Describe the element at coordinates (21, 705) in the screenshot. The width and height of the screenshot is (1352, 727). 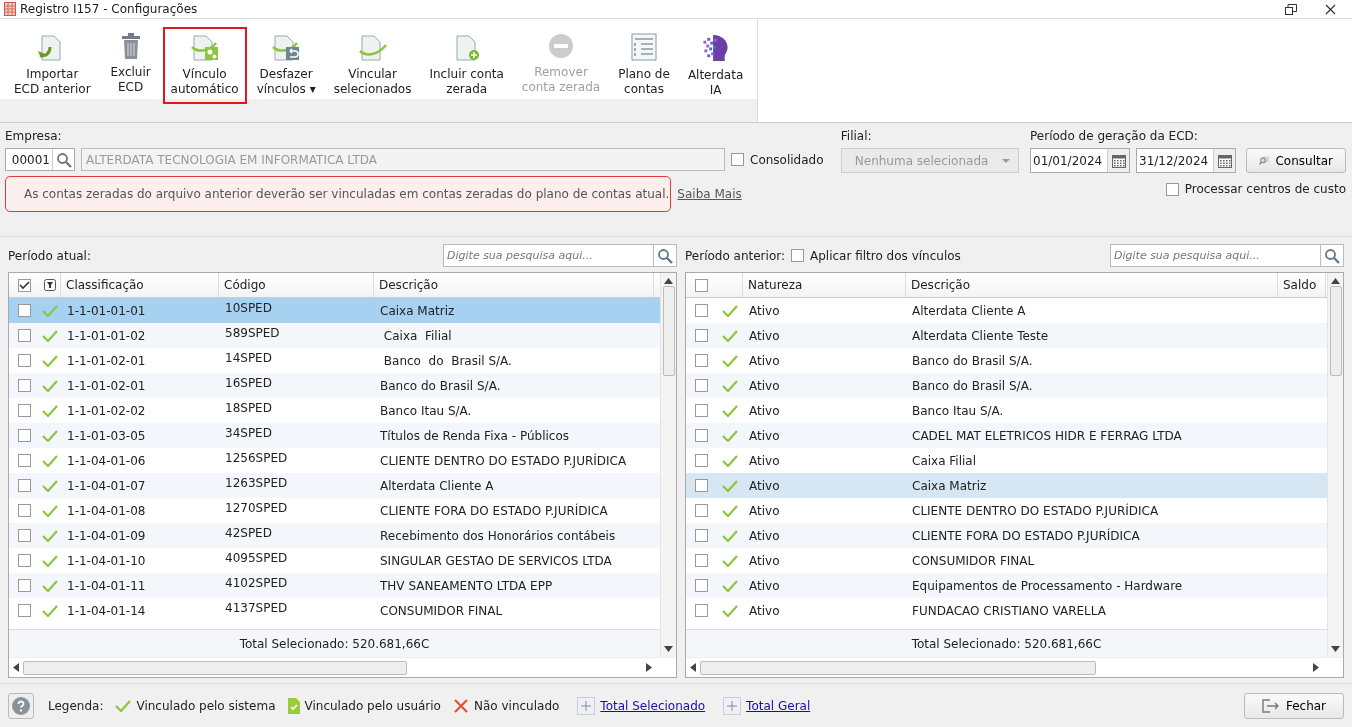
I see `help-button` at that location.